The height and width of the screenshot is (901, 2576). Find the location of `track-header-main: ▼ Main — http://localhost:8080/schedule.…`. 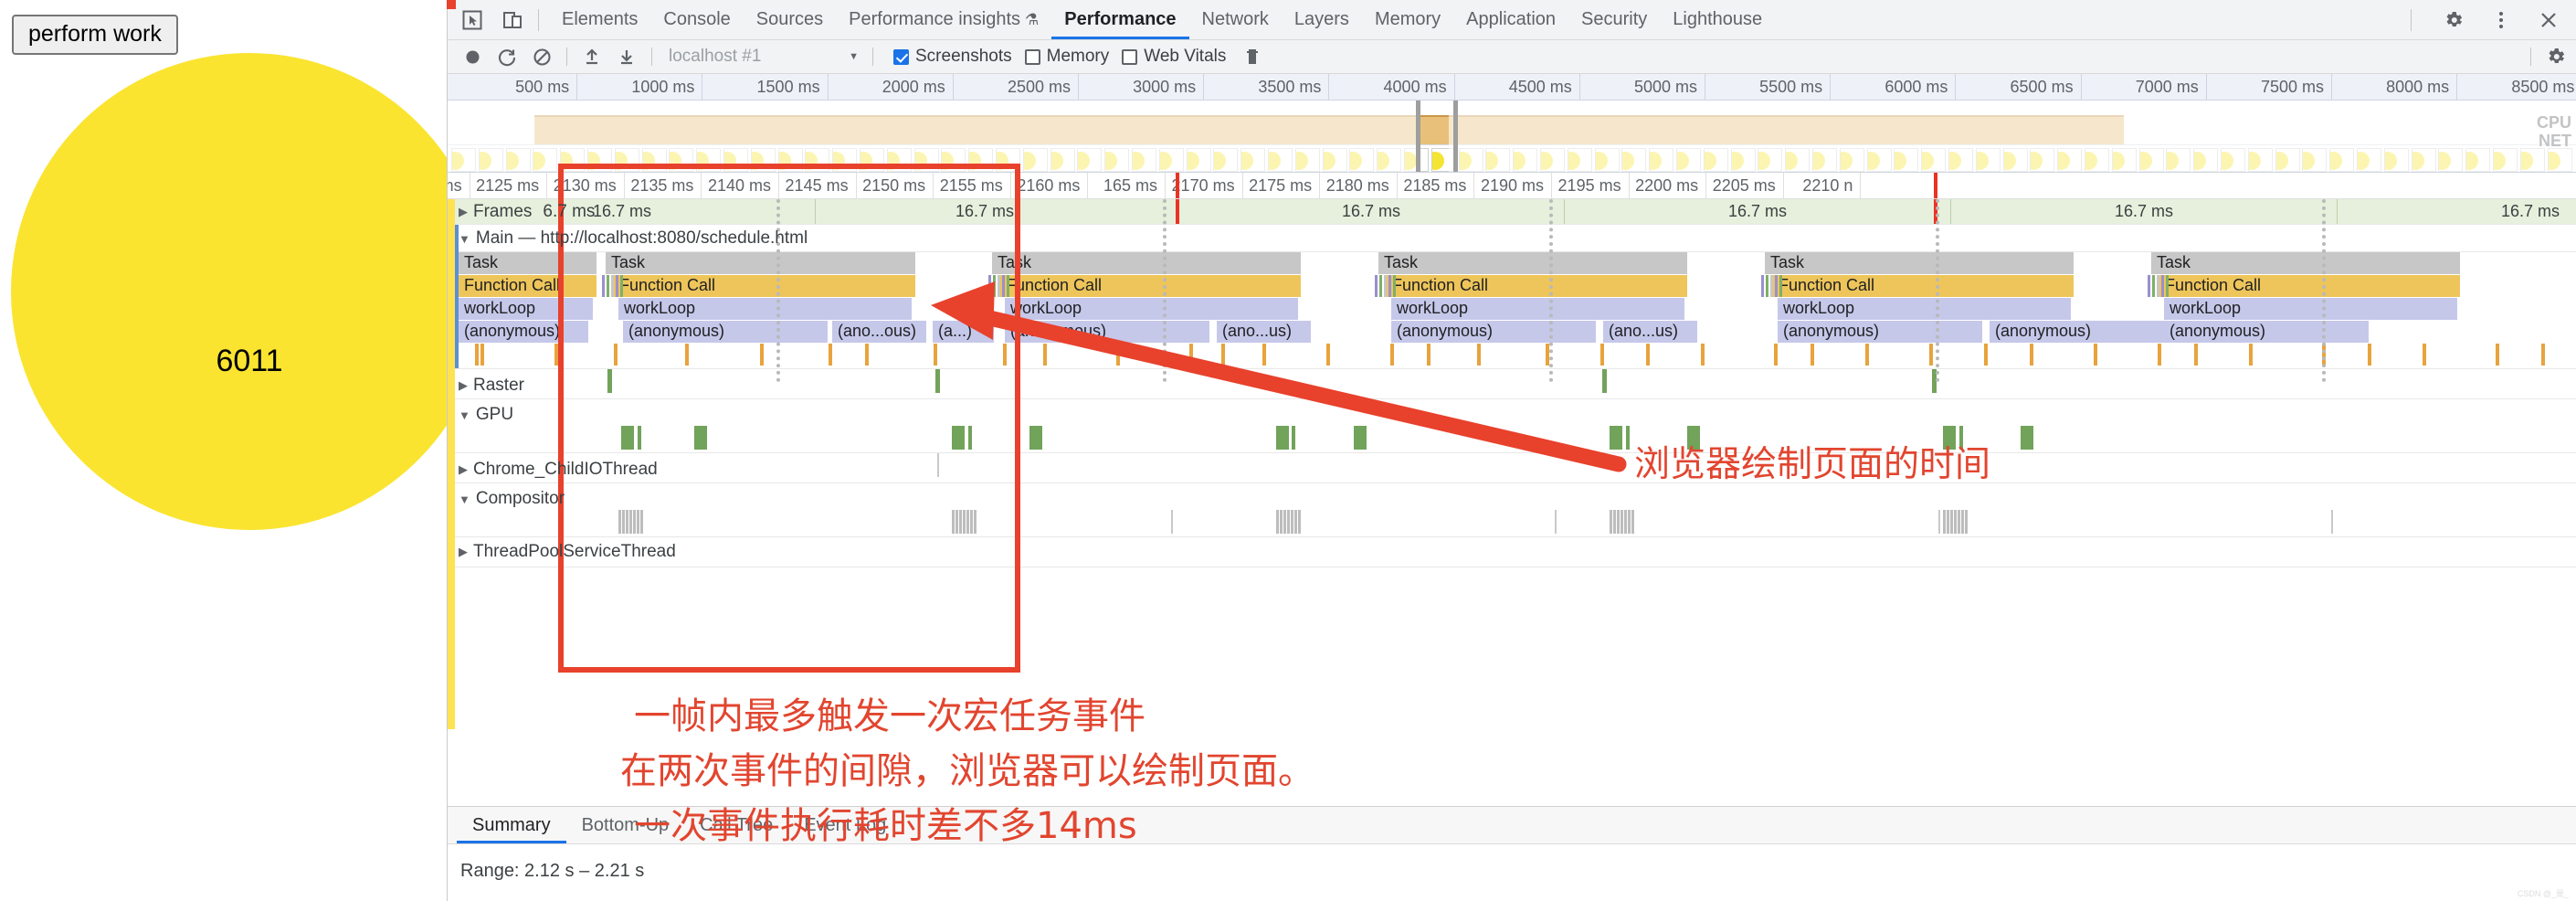

track-header-main: ▼ Main — http://localhost:8080/schedule.… is located at coordinates (628, 238).